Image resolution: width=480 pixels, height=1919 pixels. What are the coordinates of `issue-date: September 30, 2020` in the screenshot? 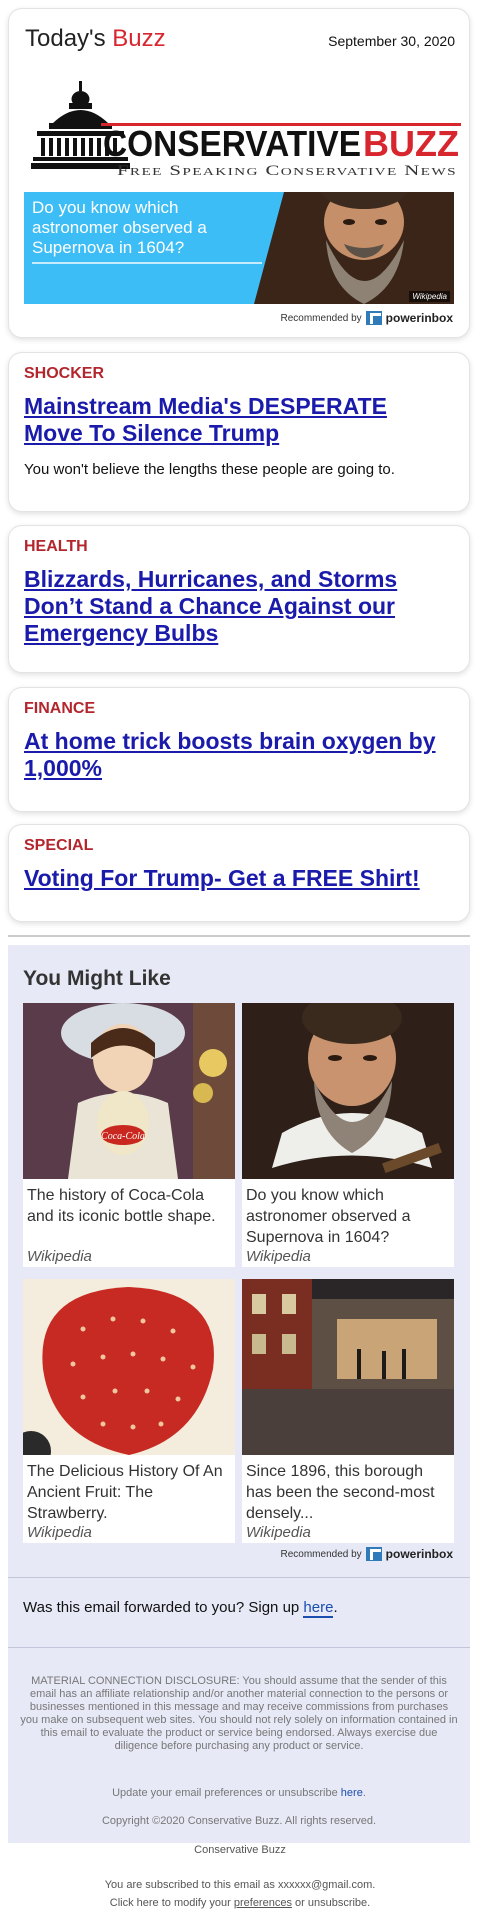 It's located at (391, 41).